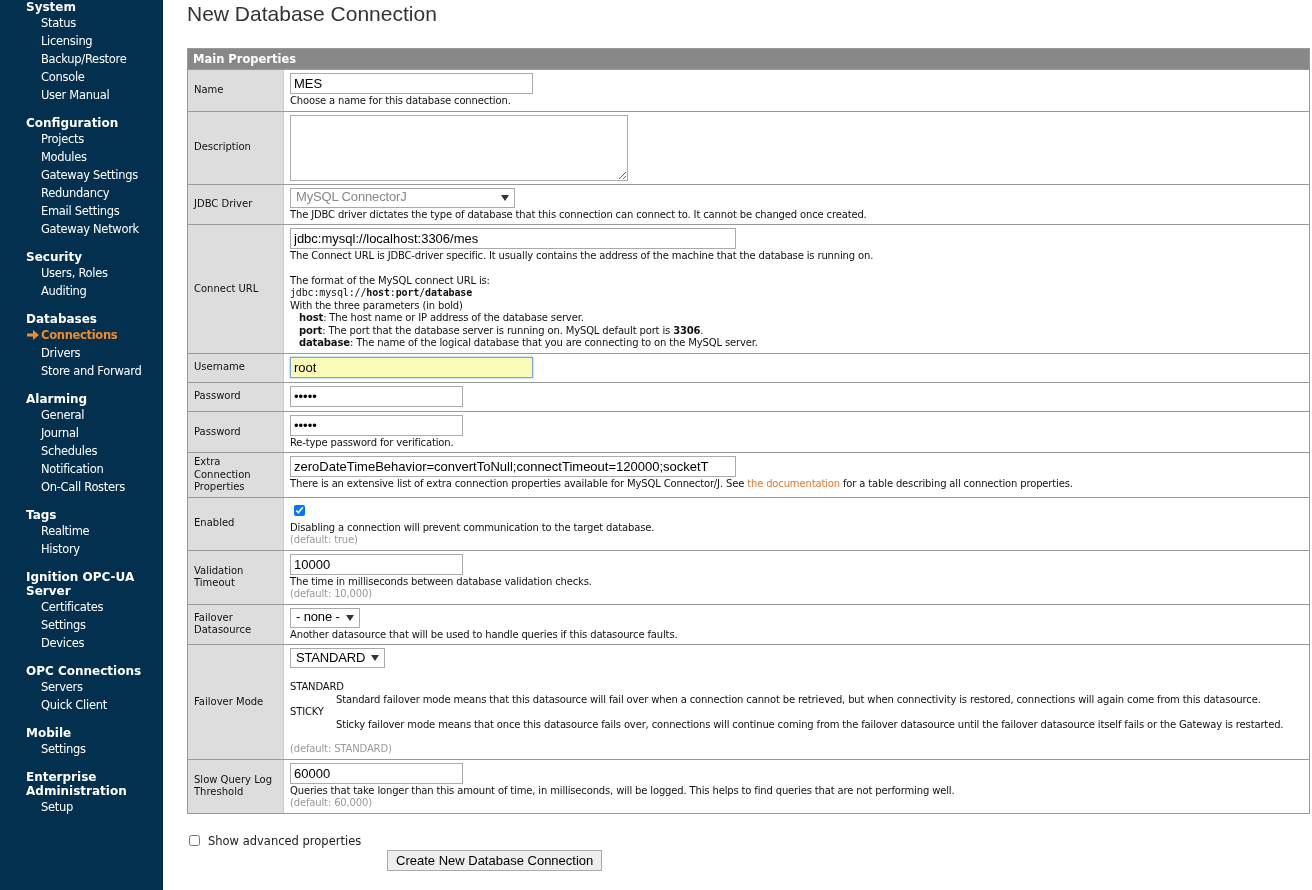  What do you see at coordinates (94, 335) in the screenshot?
I see `sidebar-item: Connections` at bounding box center [94, 335].